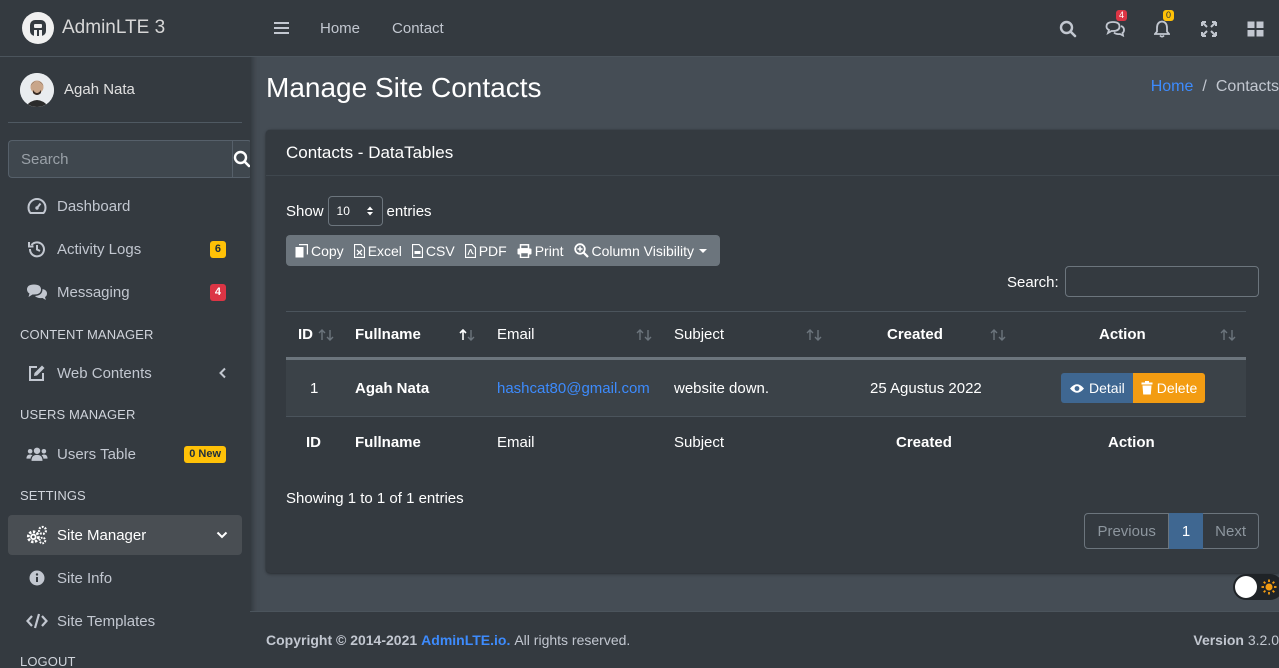  Describe the element at coordinates (37, 535) in the screenshot. I see `cogs-icon` at that location.